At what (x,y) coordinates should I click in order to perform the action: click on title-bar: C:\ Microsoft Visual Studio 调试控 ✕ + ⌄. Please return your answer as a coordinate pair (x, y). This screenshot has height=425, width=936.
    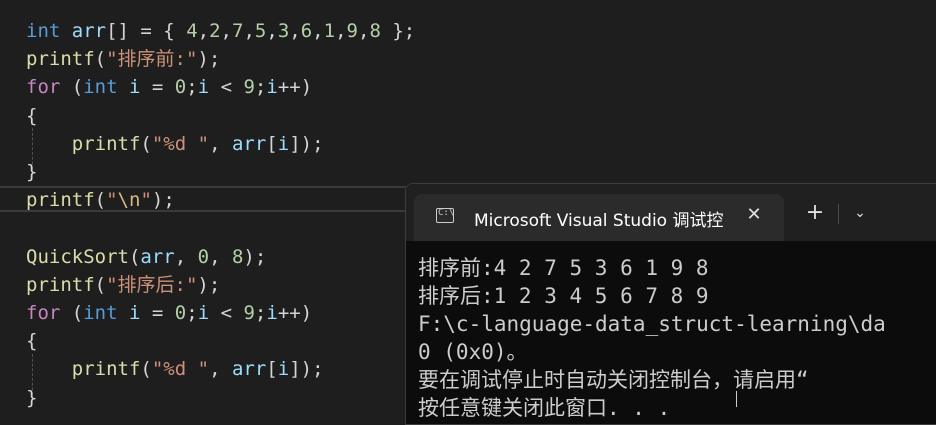
    Looking at the image, I should click on (671, 212).